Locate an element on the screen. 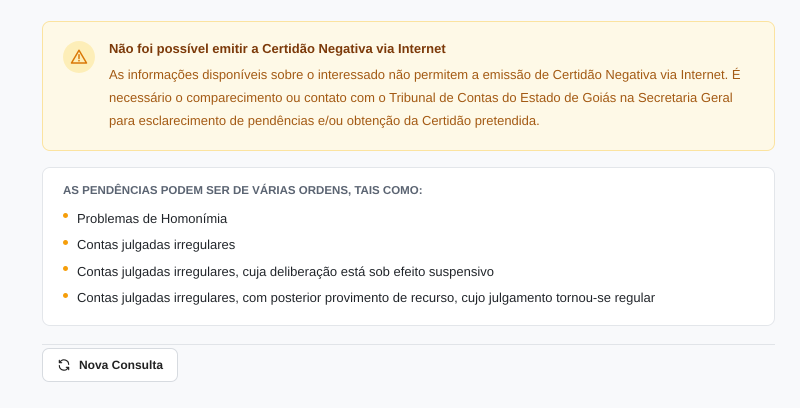  warning-icon is located at coordinates (79, 57).